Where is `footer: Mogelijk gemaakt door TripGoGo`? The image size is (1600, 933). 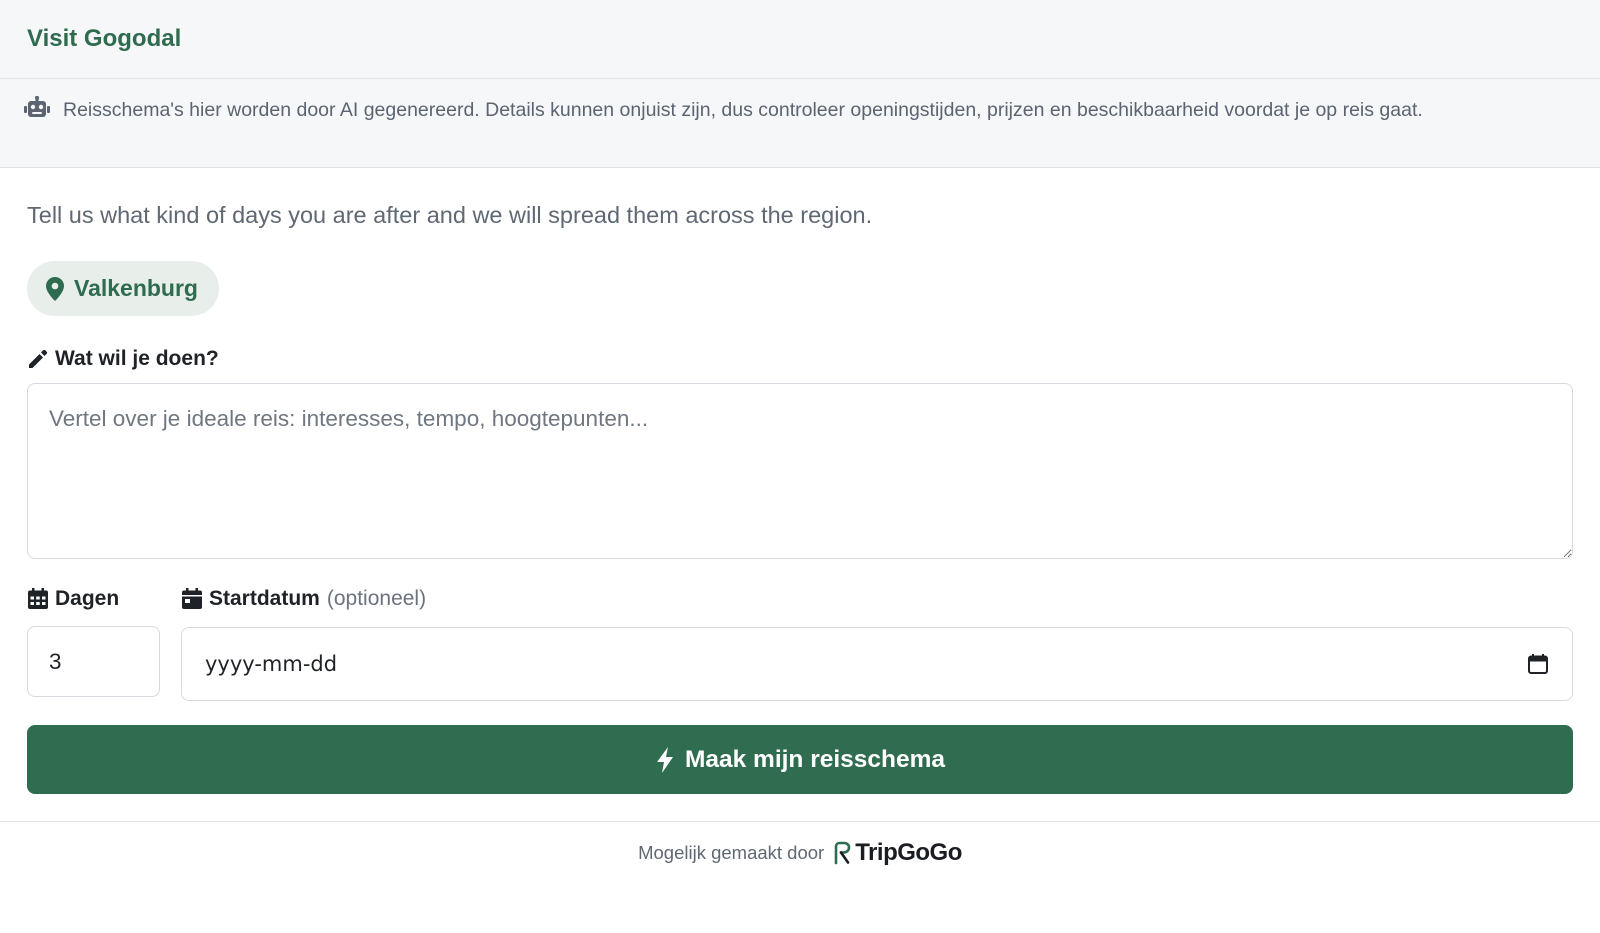
footer: Mogelijk gemaakt door TripGoGo is located at coordinates (800, 851).